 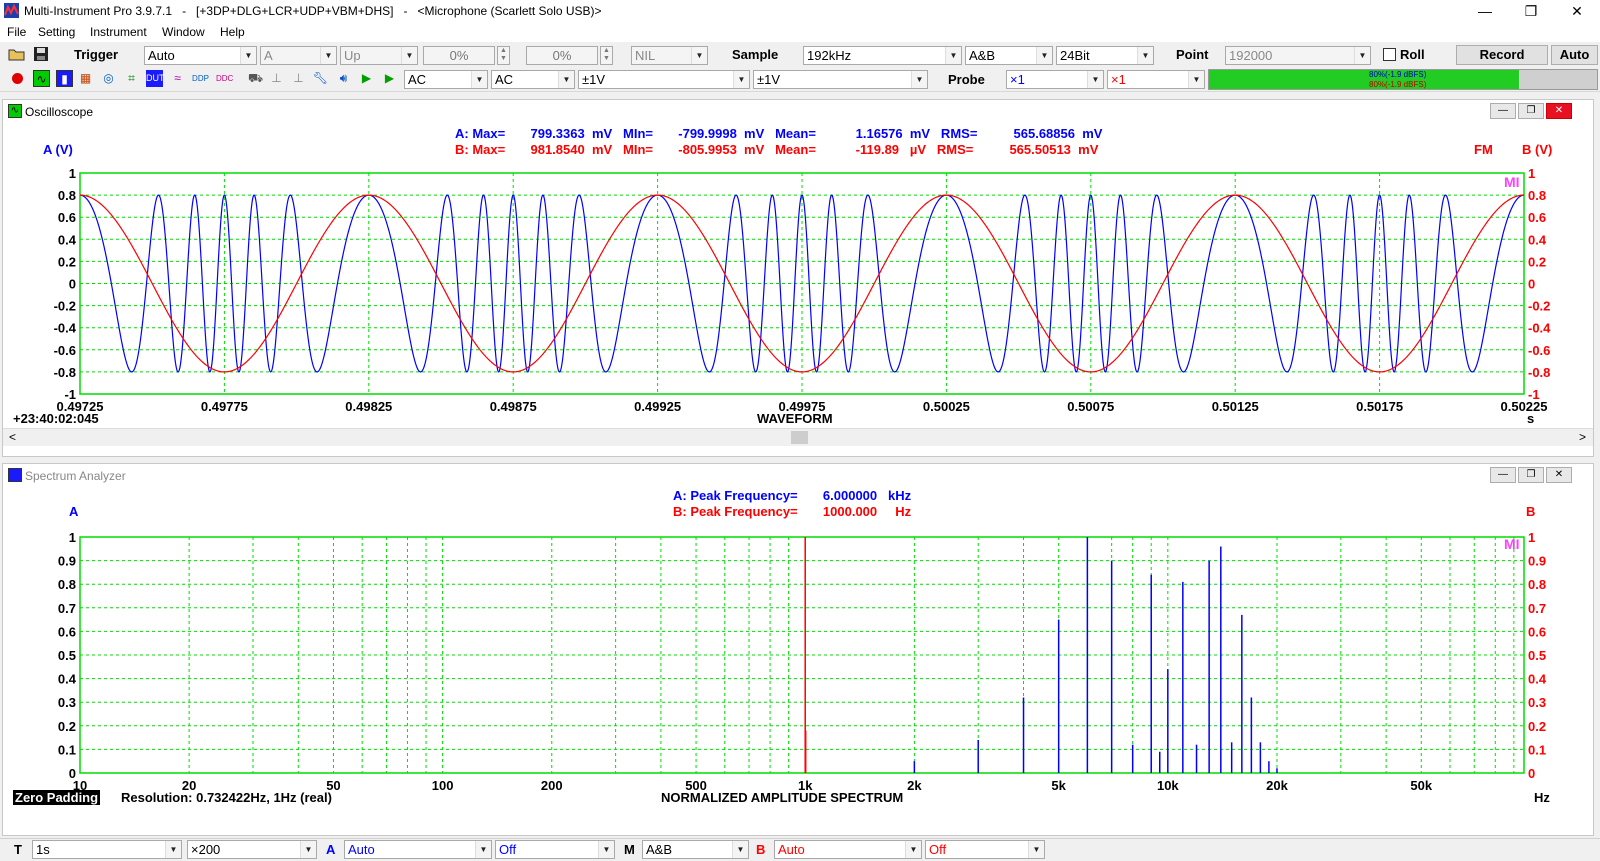 I want to click on multimeter-icon: ⌗, so click(x=131, y=78).